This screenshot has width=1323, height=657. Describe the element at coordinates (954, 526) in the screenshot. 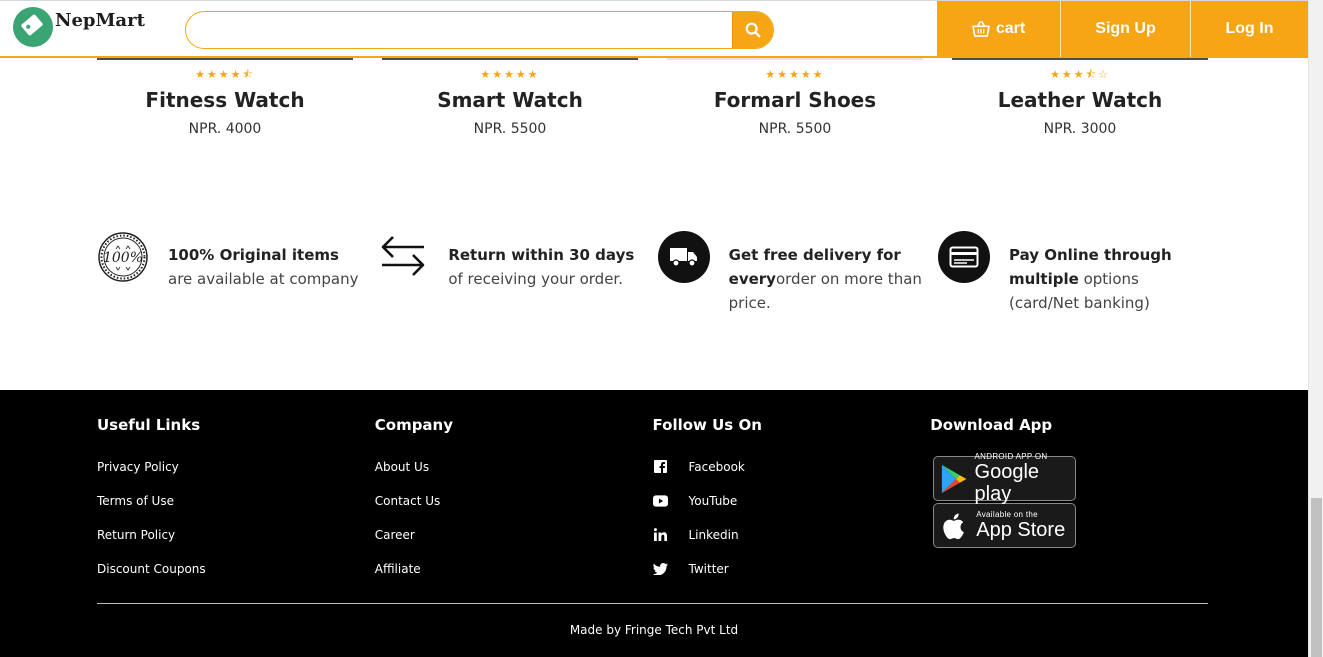

I see `apple-icon` at that location.